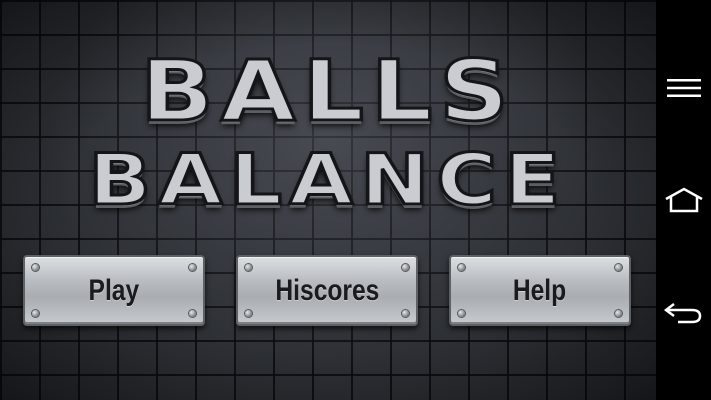 The height and width of the screenshot is (400, 711). I want to click on home-icon, so click(683, 200).